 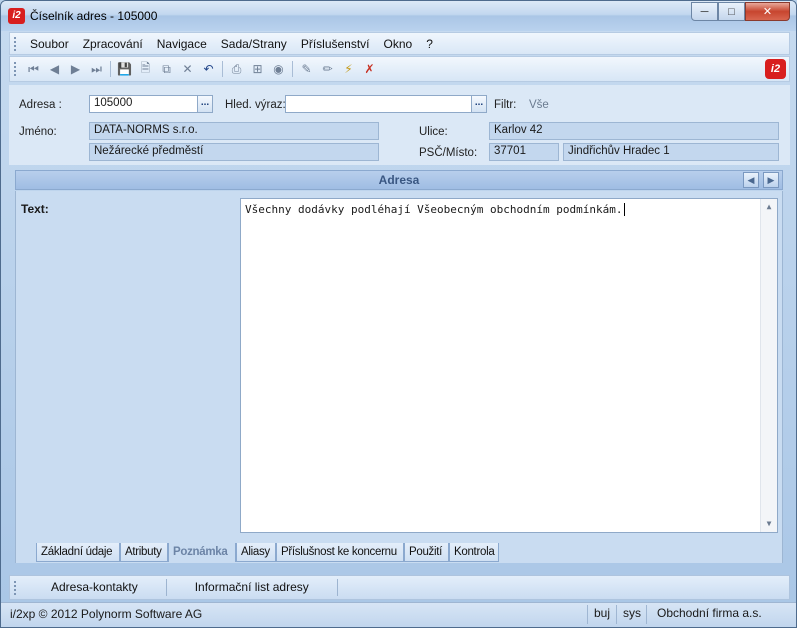 I want to click on clear-filter-icon: ✗, so click(x=369, y=69).